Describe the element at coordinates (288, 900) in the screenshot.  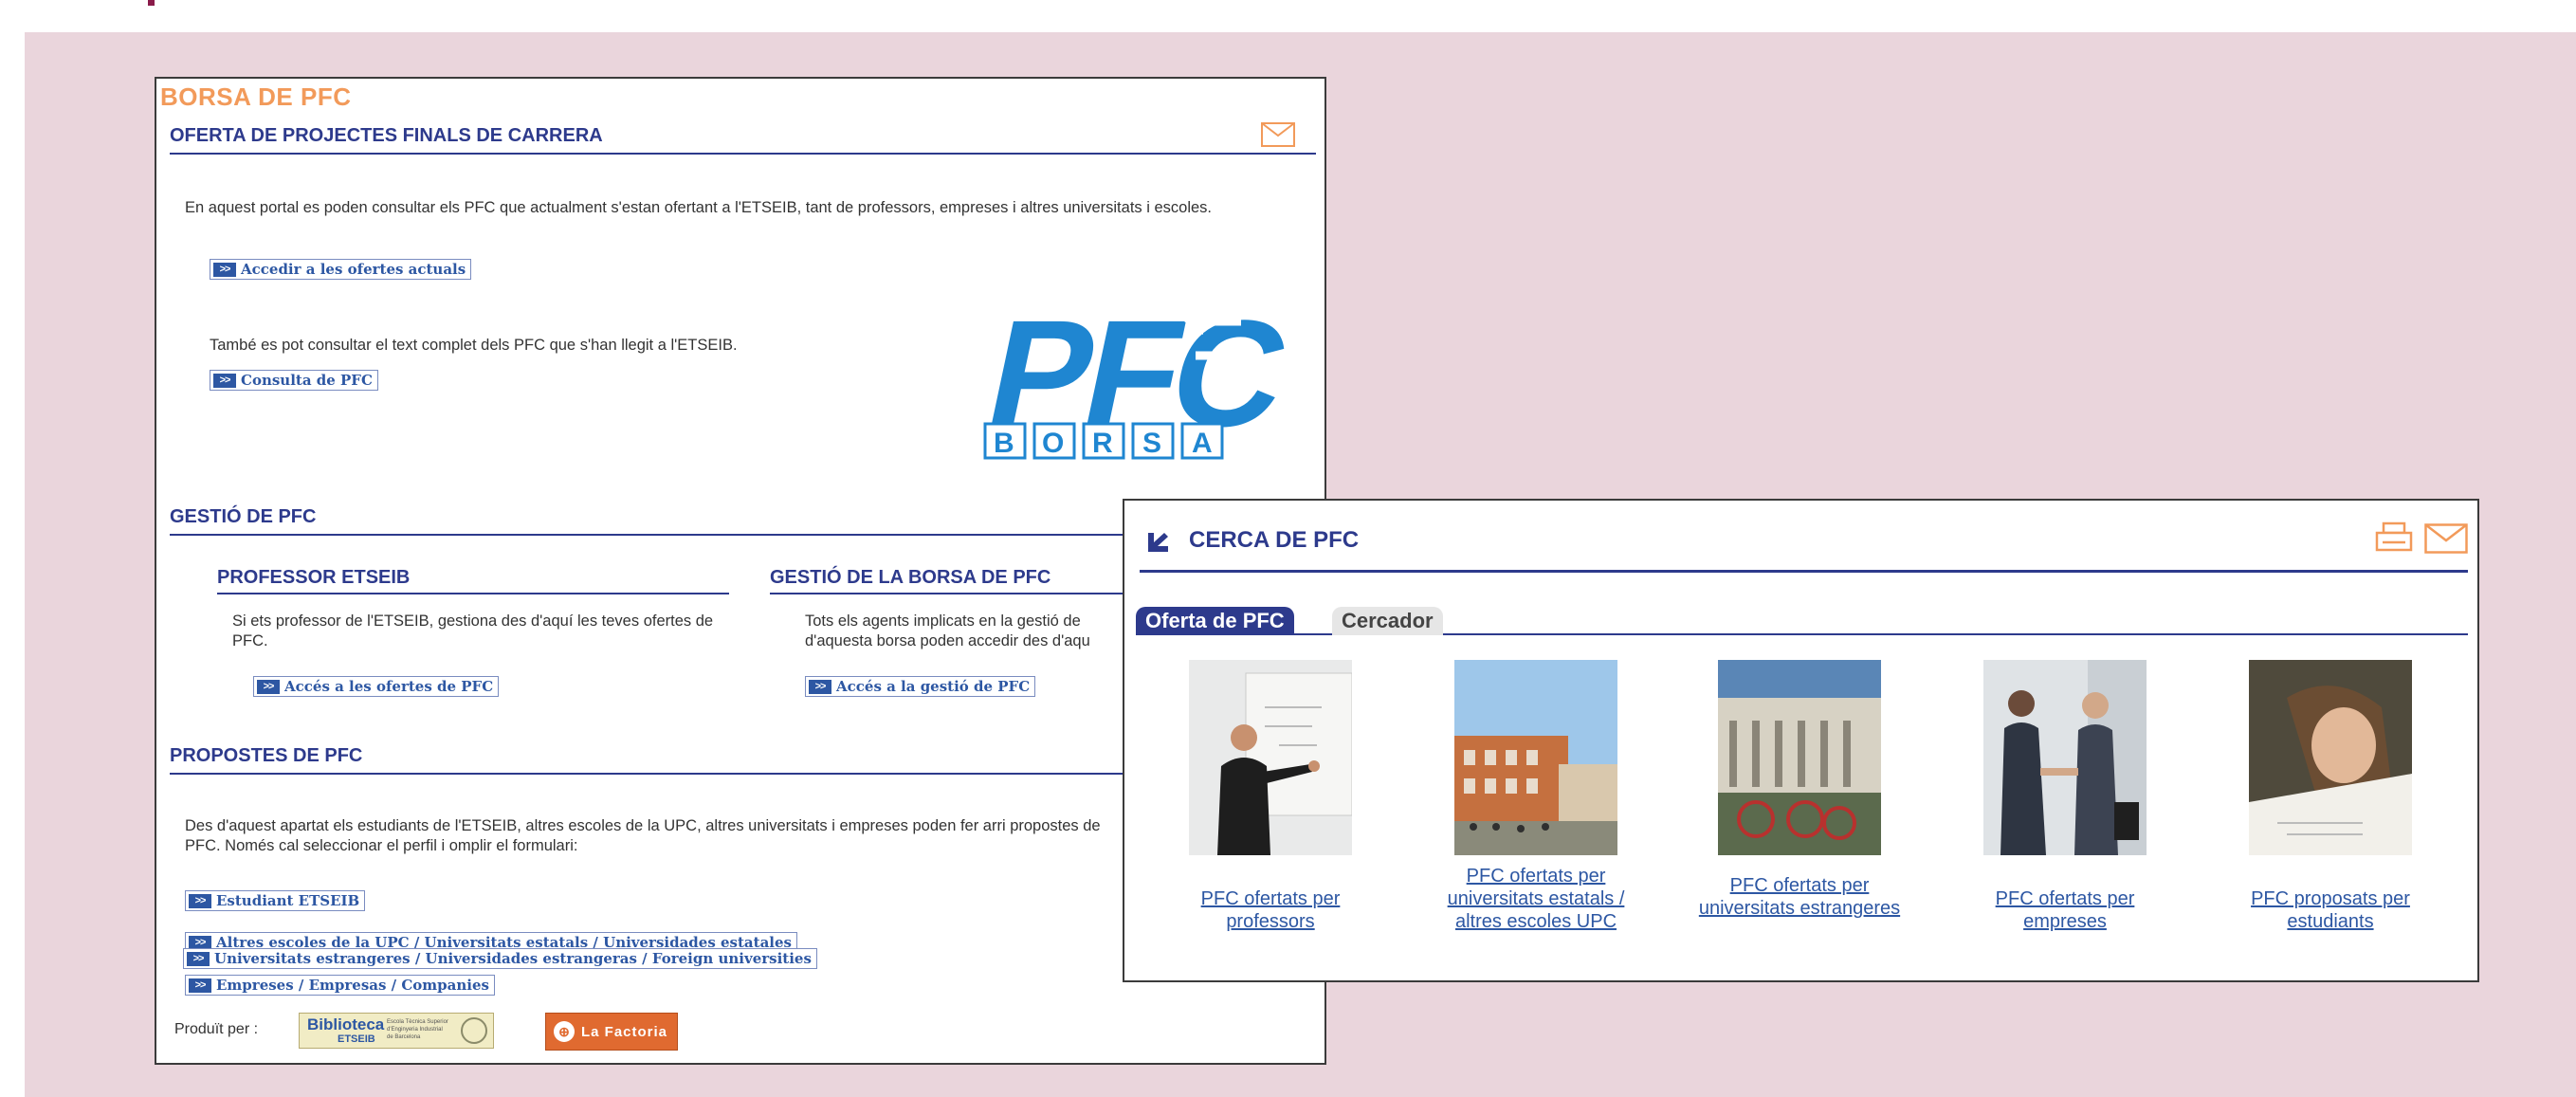
I see `link-label: Estudiant ETSEIB` at that location.